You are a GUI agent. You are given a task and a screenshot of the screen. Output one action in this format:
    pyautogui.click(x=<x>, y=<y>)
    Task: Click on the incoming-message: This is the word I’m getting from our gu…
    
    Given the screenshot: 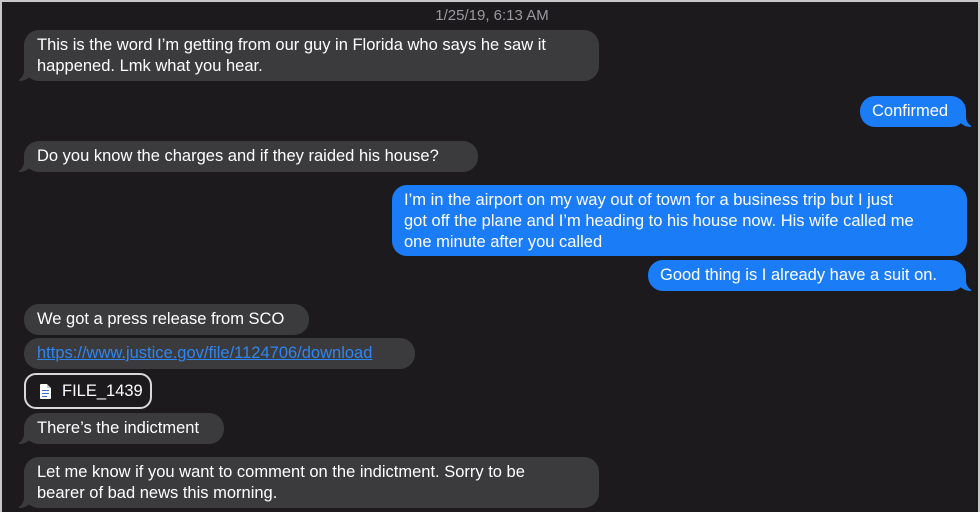 What is the action you would take?
    pyautogui.click(x=306, y=55)
    